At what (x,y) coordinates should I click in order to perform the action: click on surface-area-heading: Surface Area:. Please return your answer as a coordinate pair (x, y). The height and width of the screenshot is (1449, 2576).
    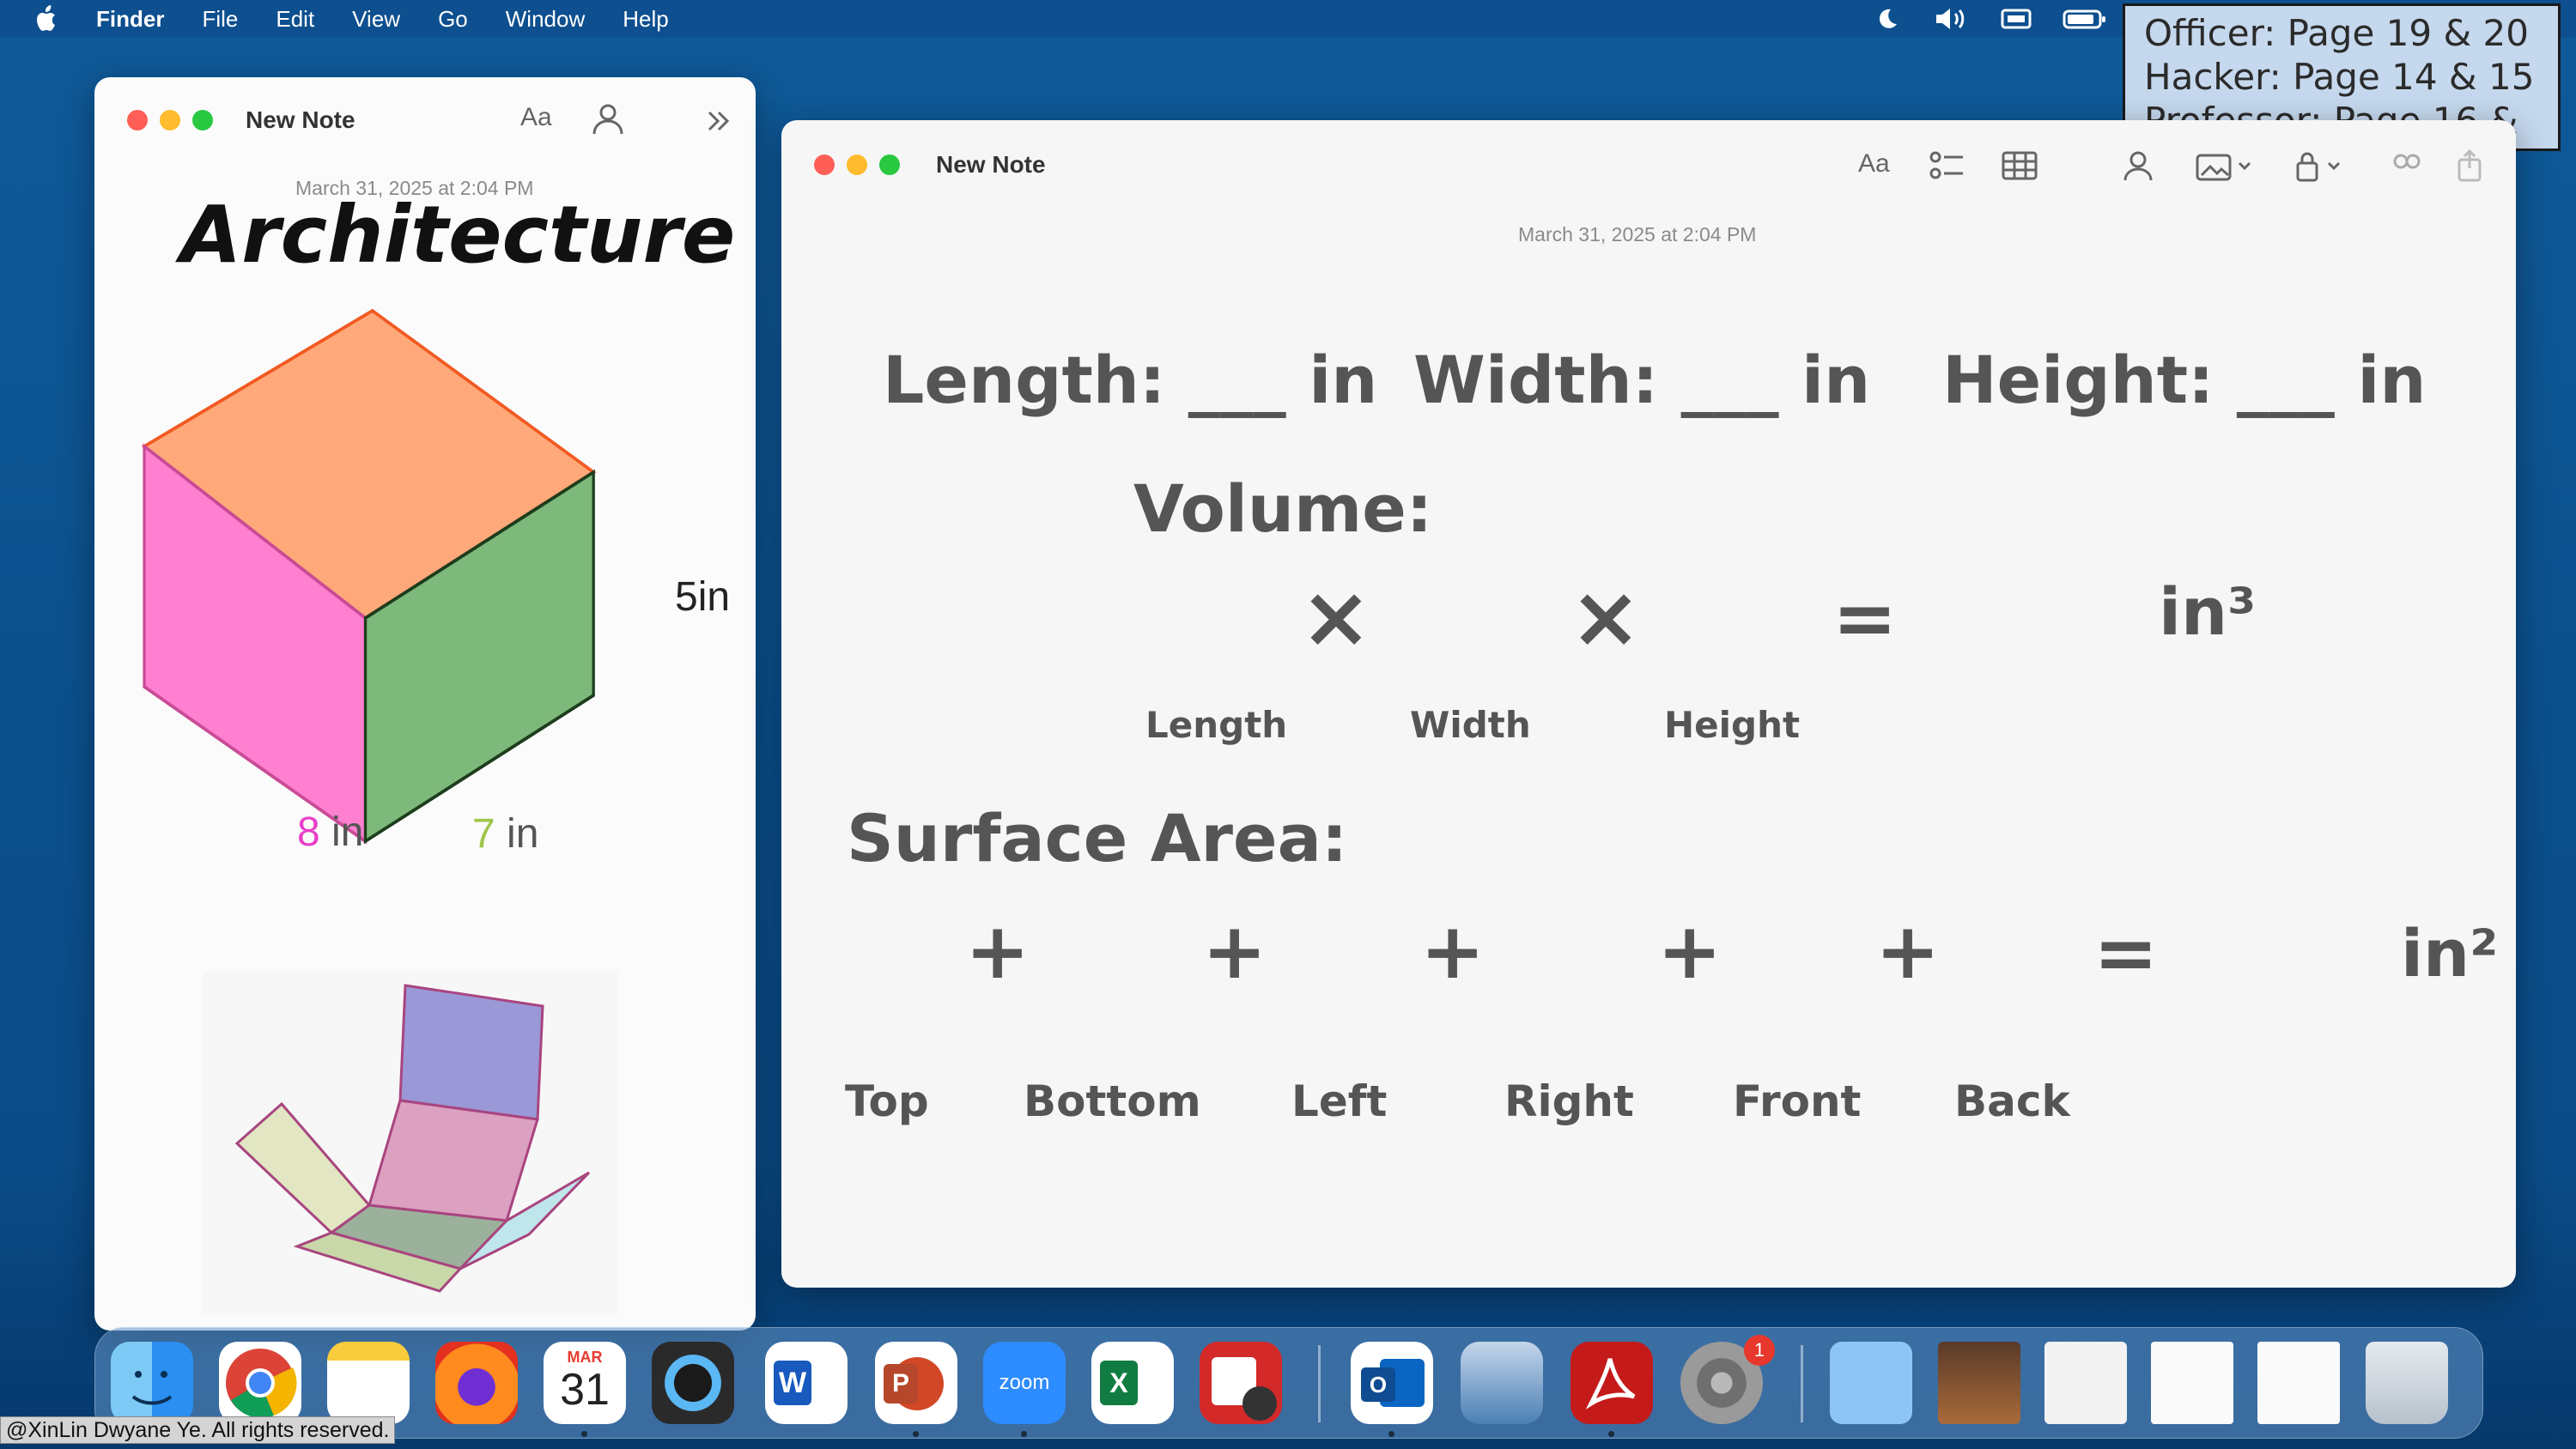
    Looking at the image, I should click on (1097, 838).